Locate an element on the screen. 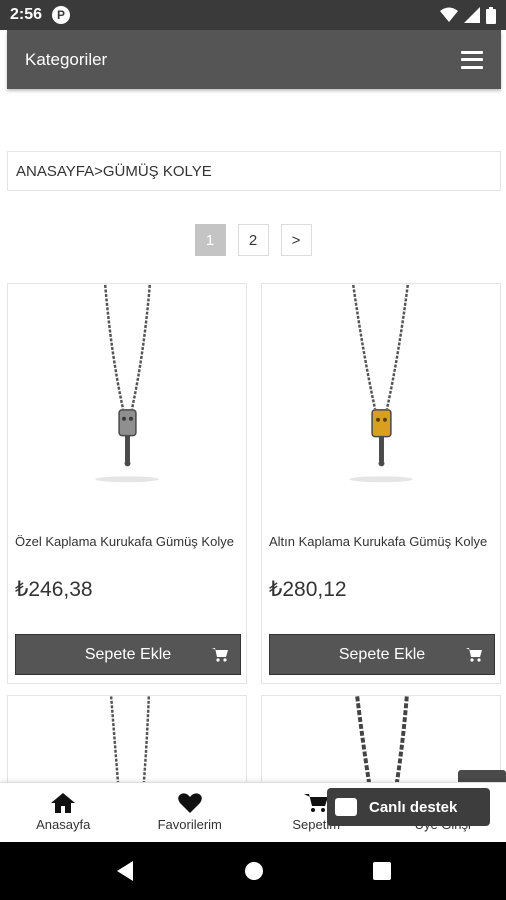  status-bar: 2:56 P is located at coordinates (253, 15).